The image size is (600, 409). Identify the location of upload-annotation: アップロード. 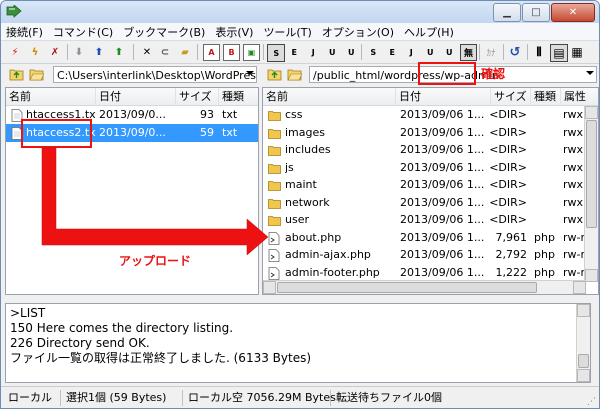
(155, 261).